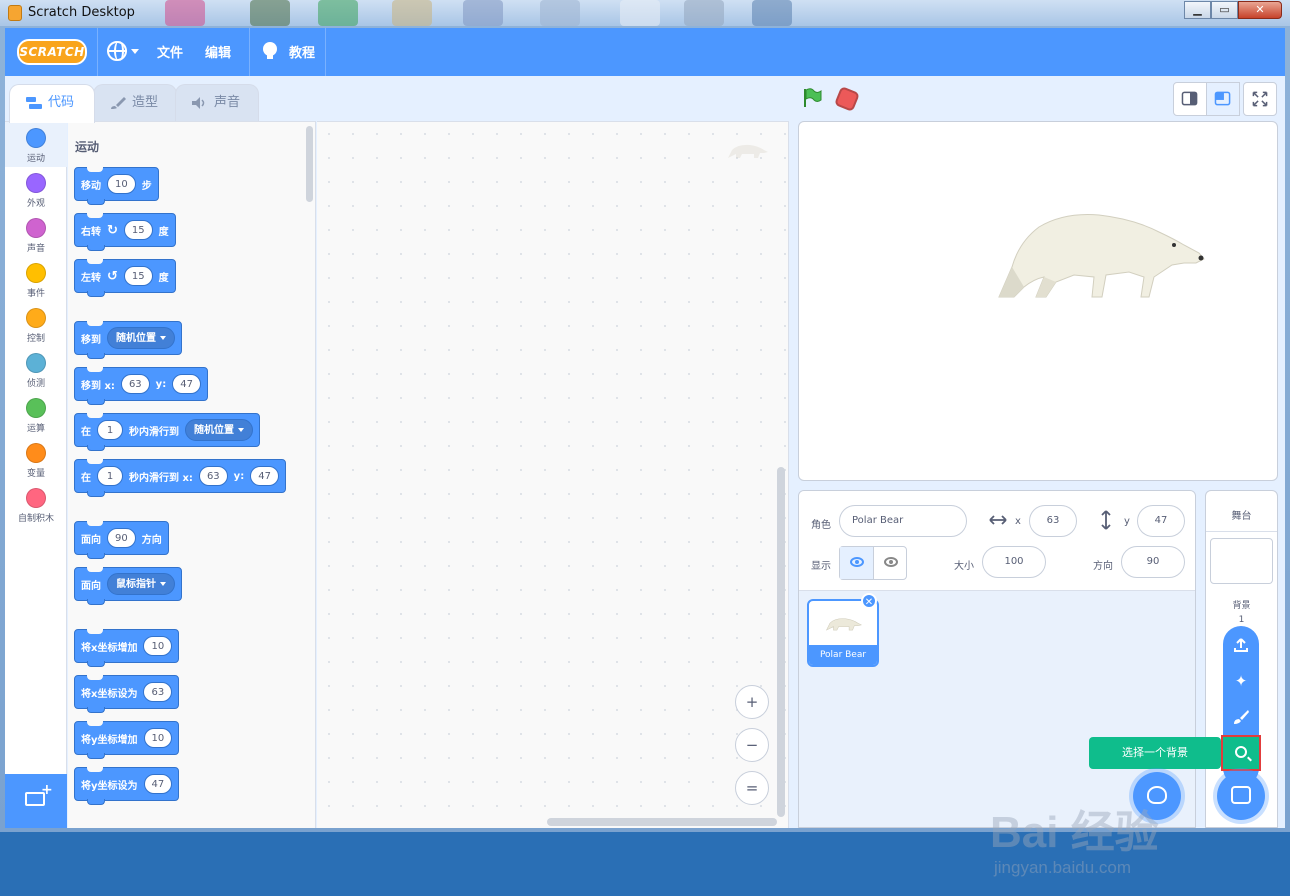 This screenshot has height=896, width=1290. What do you see at coordinates (87, 147) in the screenshot?
I see `palette-section-title: 运动` at bounding box center [87, 147].